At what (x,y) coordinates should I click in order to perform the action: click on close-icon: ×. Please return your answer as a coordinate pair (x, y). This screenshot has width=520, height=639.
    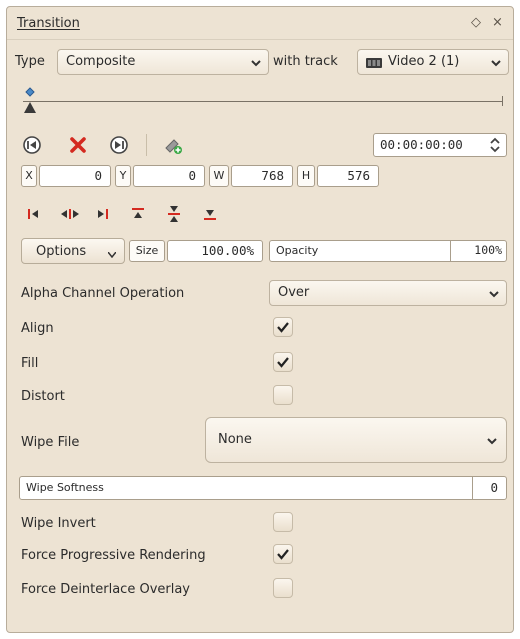
    Looking at the image, I should click on (497, 22).